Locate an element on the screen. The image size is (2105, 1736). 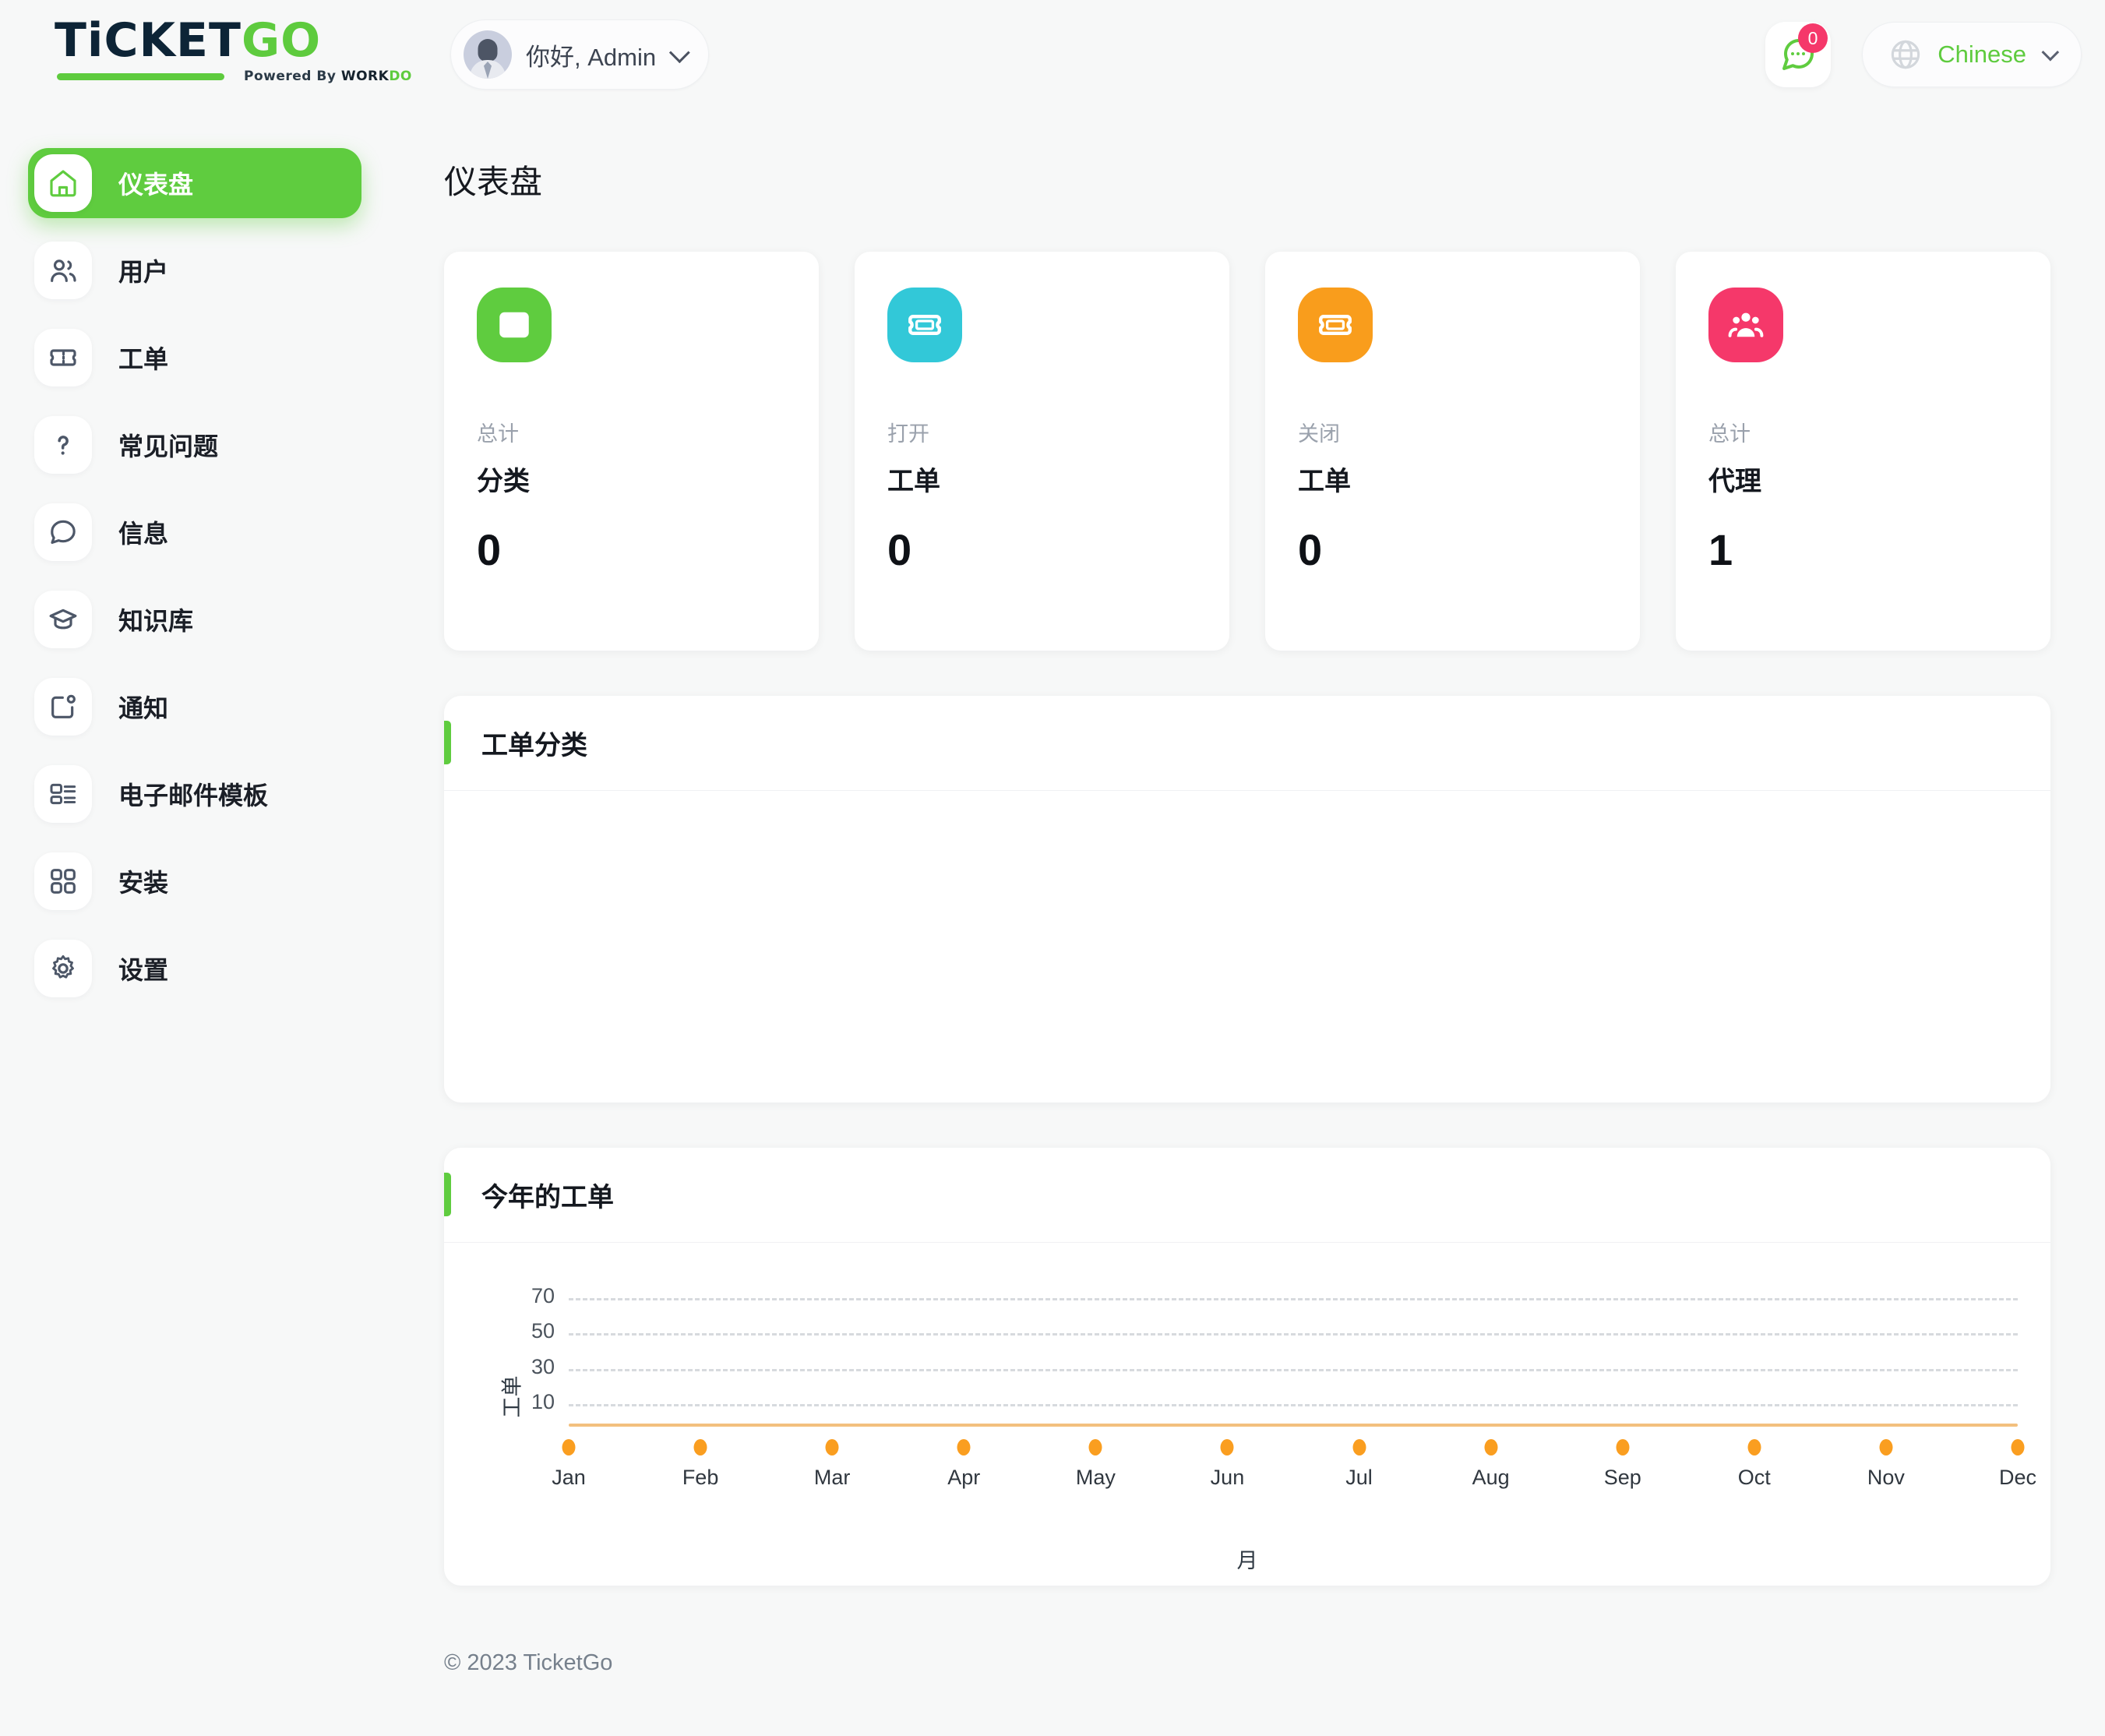
sidebar-item-1: 仪表盘 is located at coordinates (194, 183).